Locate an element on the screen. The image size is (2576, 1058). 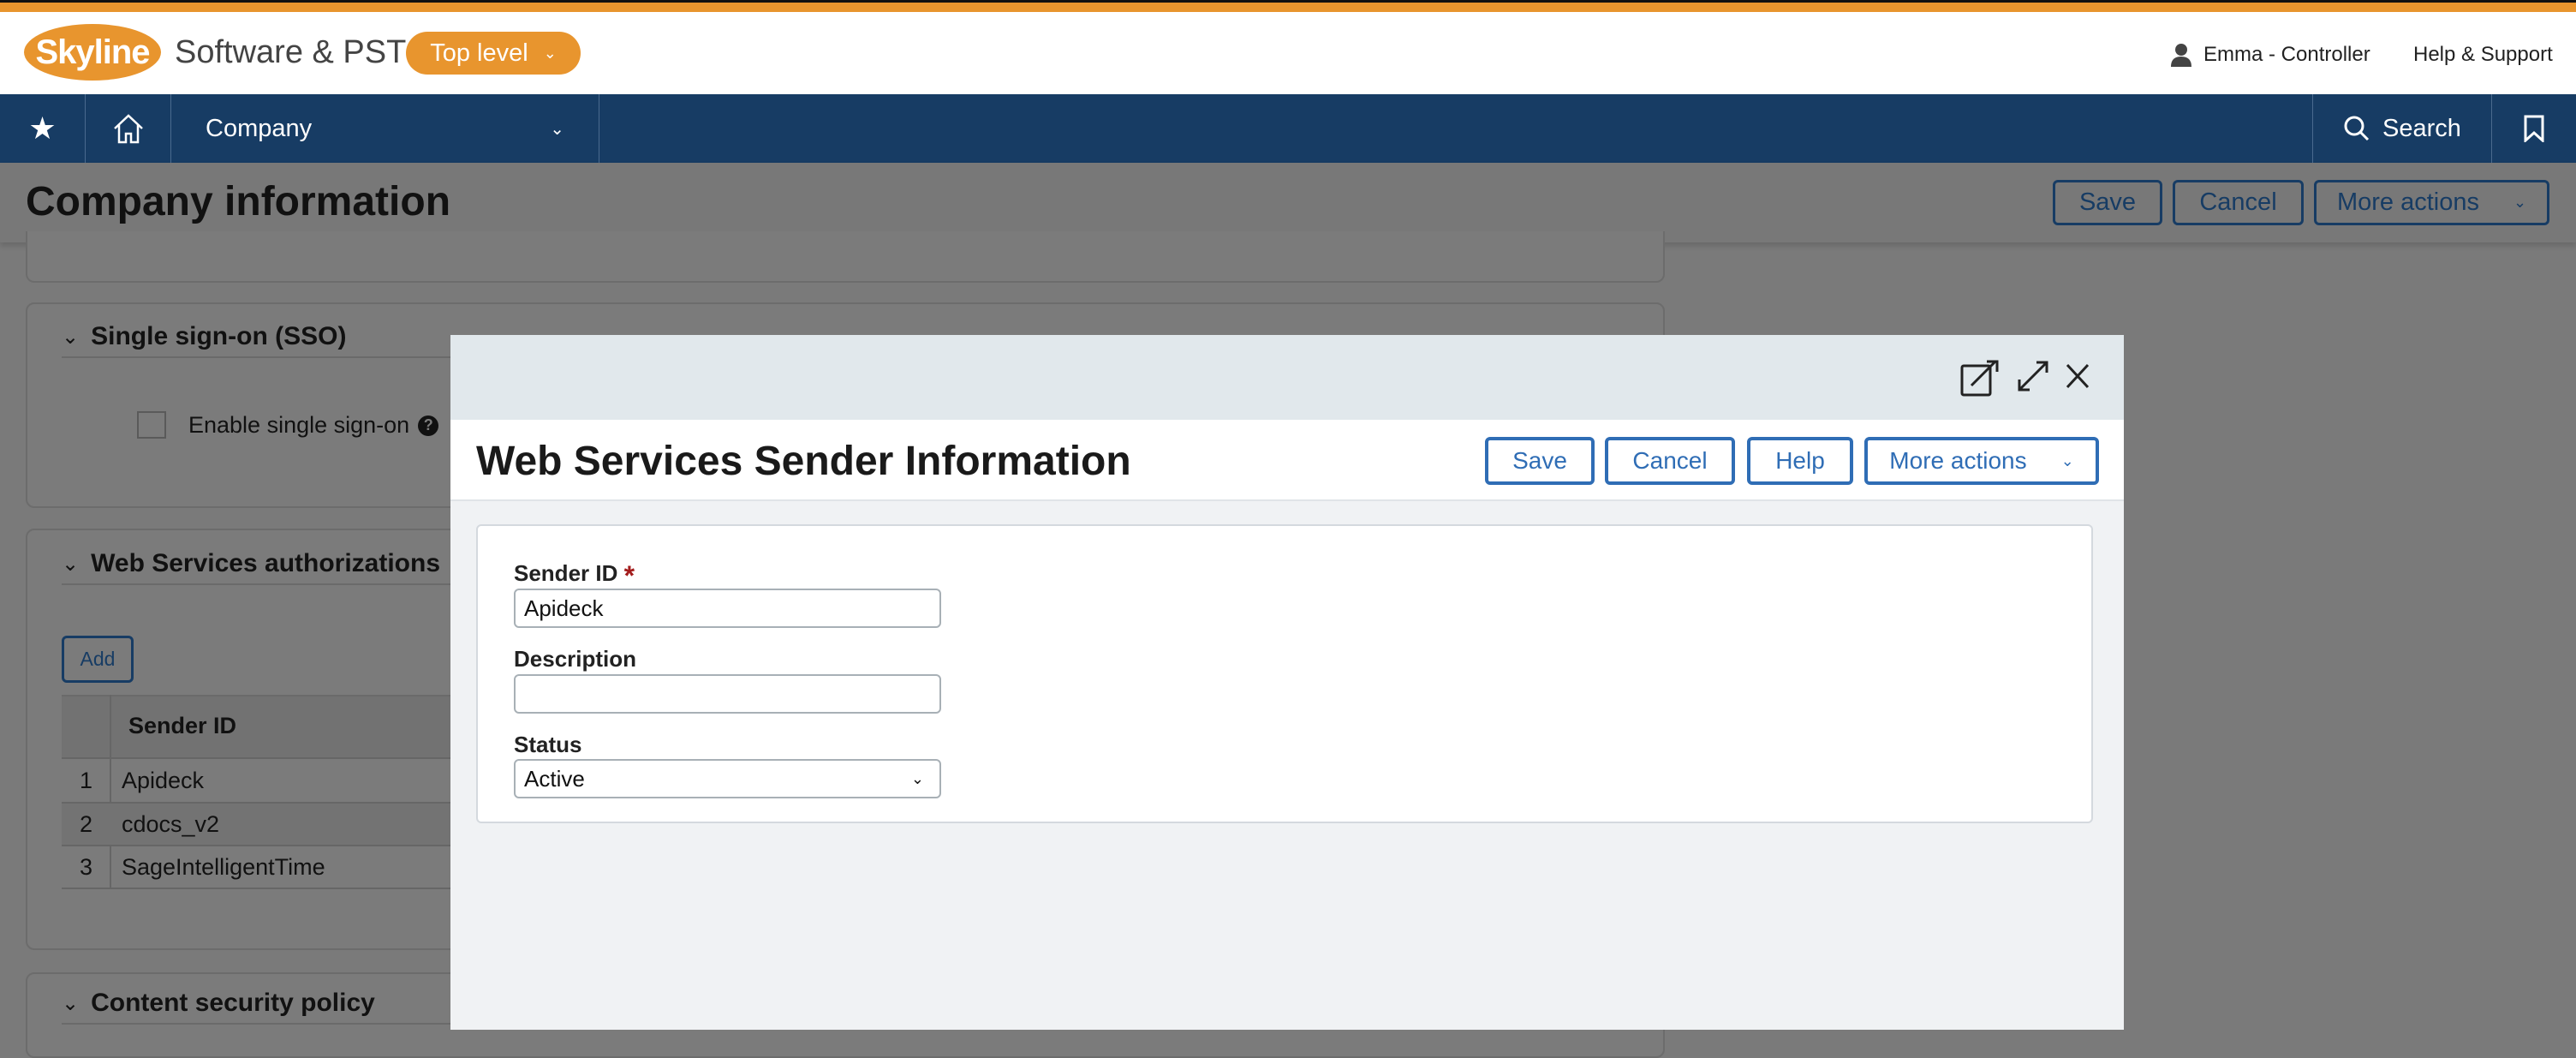
sender-id-label: Sender ID is located at coordinates (566, 573).